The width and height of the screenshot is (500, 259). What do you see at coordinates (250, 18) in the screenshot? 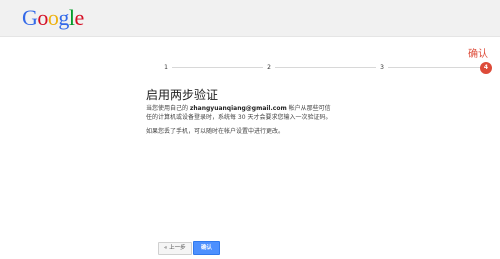
I see `top-bar: Google` at bounding box center [250, 18].